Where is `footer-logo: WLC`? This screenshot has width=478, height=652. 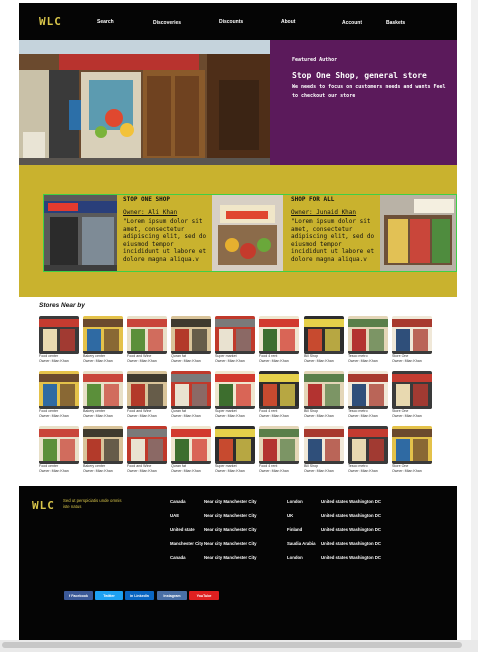
footer-logo: WLC is located at coordinates (43, 505).